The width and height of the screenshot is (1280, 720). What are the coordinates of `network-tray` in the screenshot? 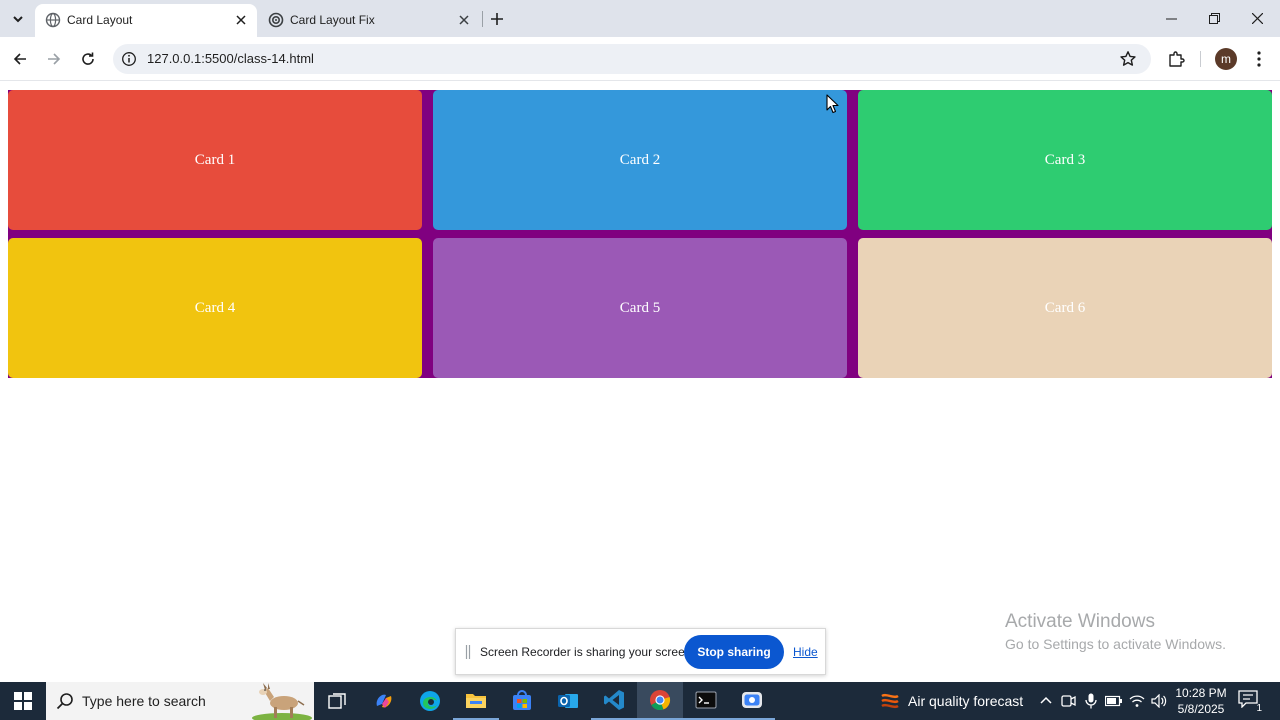 It's located at (1137, 701).